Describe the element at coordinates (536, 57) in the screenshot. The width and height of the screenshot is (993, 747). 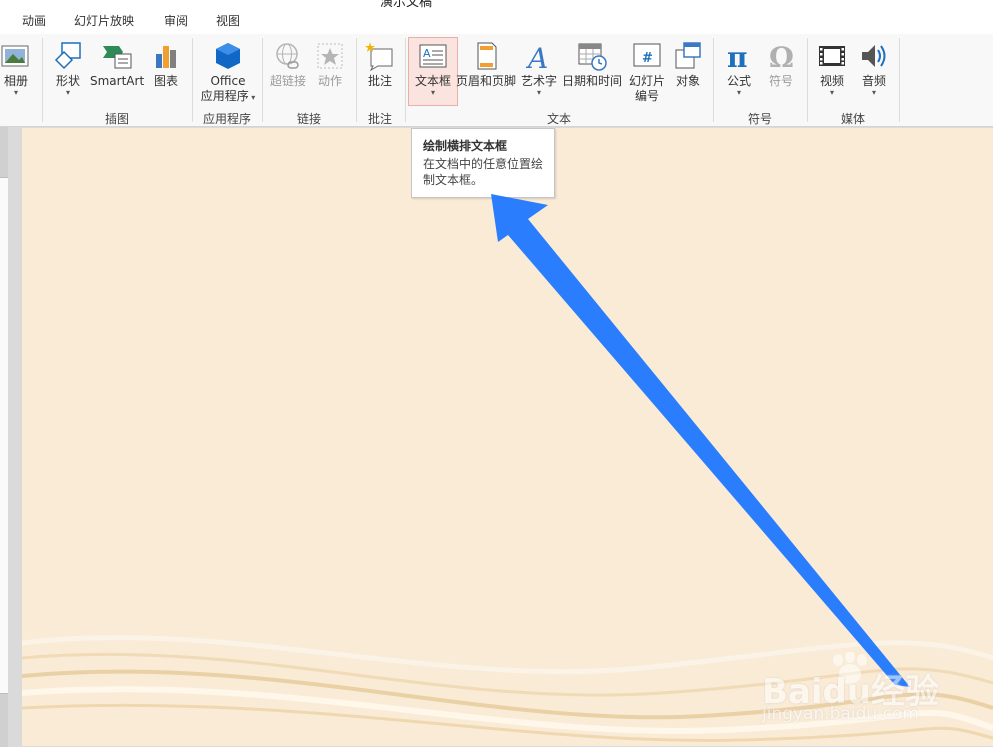
I see `wordart-icon-glyph: A` at that location.